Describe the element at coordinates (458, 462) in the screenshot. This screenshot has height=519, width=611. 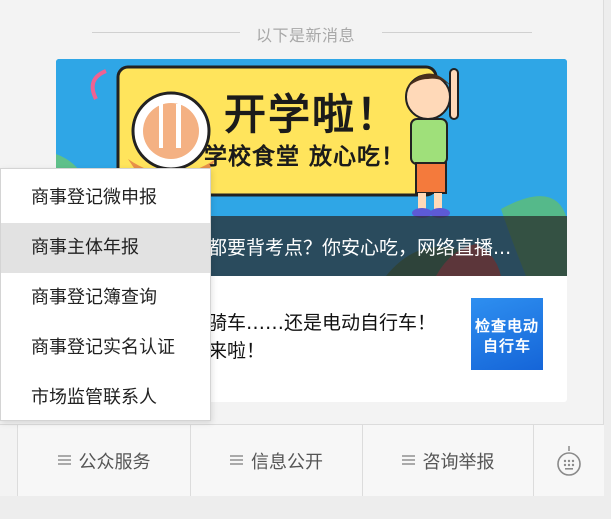
I see `menu-button-label: 咨询举报` at that location.